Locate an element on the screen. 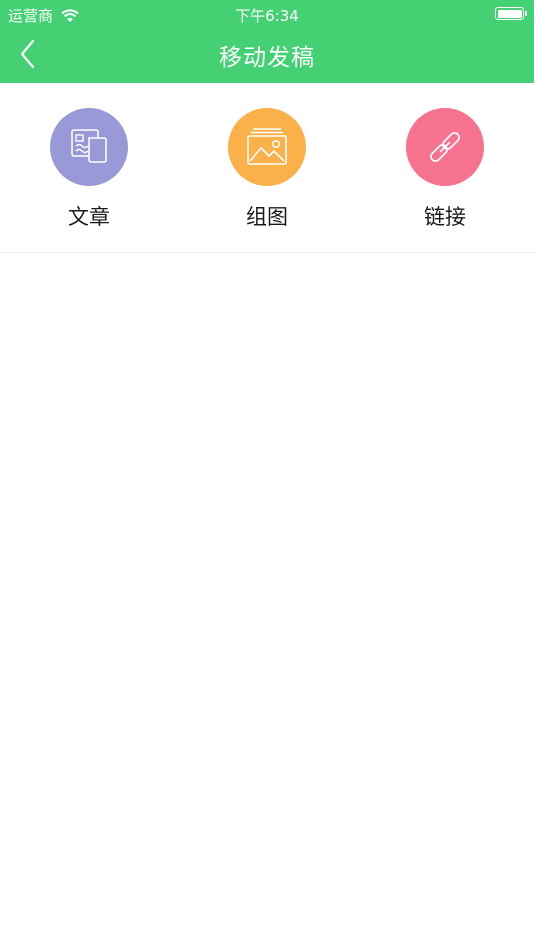 The image size is (534, 950). gallery-circle is located at coordinates (267, 147).